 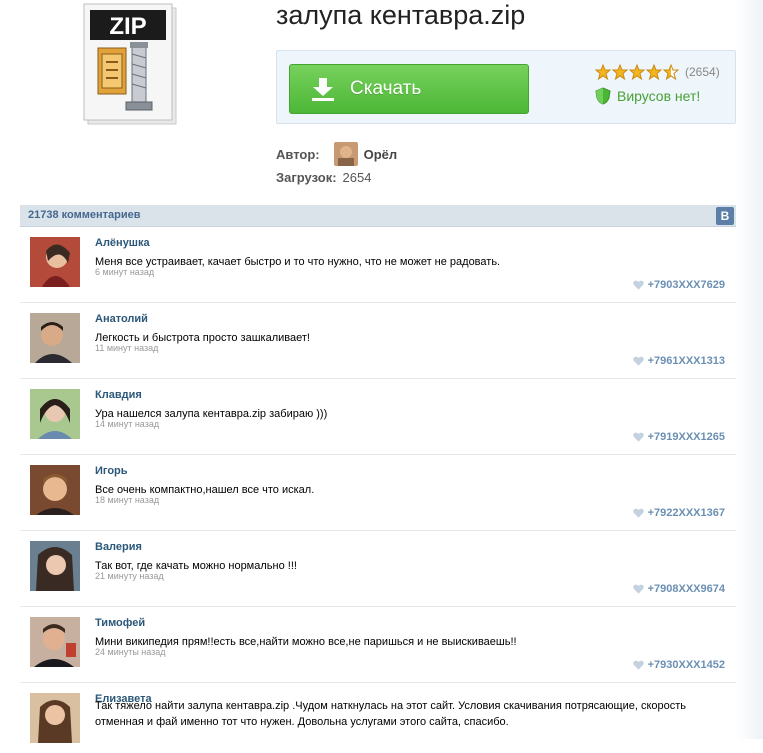 I want to click on author-name: Орёл, so click(x=381, y=154).